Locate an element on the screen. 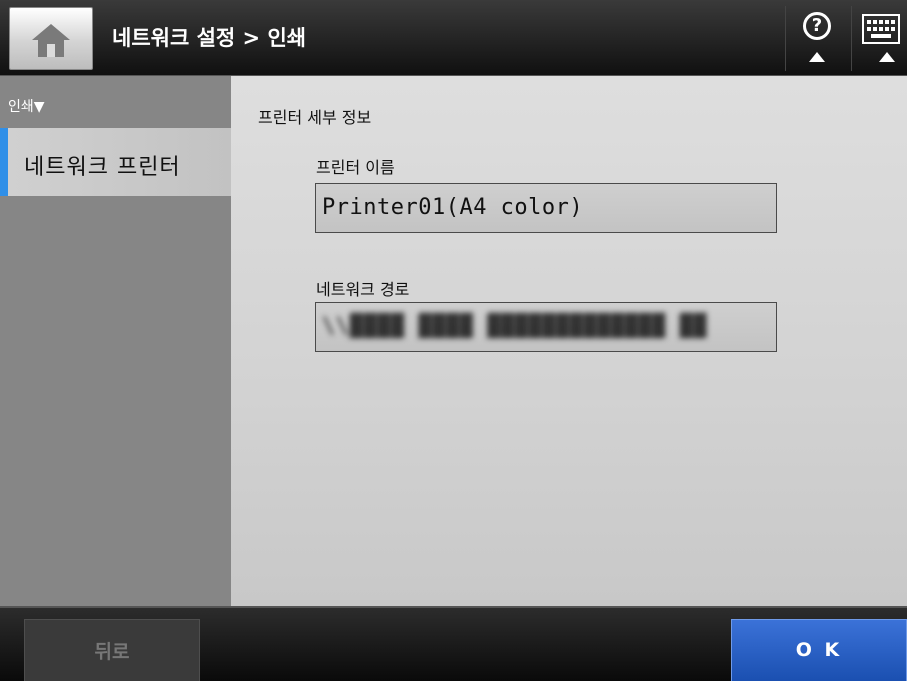 The height and width of the screenshot is (681, 907). section-title: 프린터 세부 정보 is located at coordinates (315, 117).